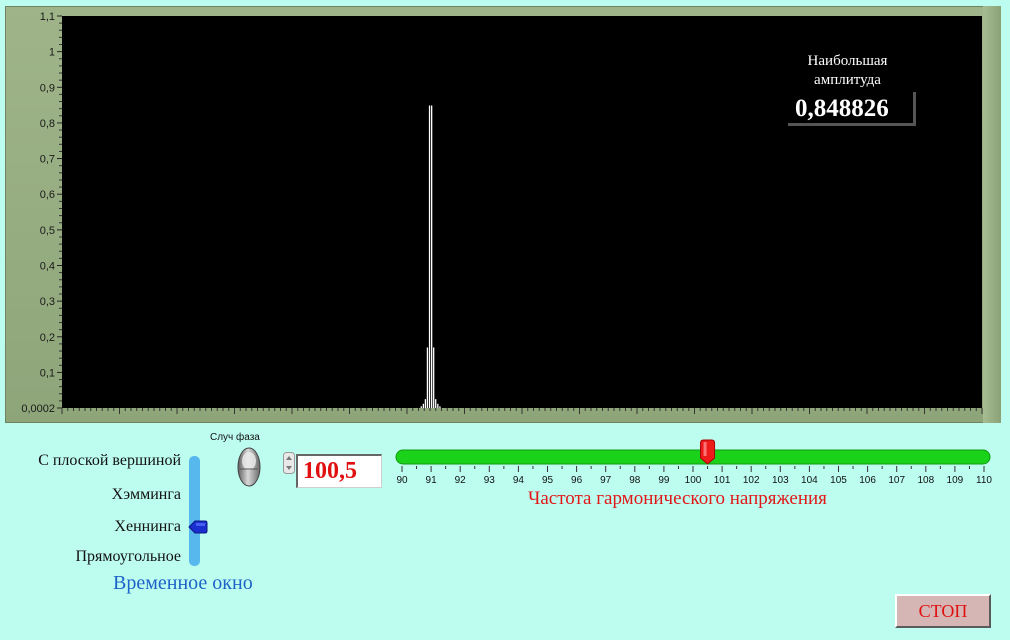 This screenshot has height=640, width=1010. What do you see at coordinates (47, 124) in the screenshot?
I see `y-tick-label: 0,8` at bounding box center [47, 124].